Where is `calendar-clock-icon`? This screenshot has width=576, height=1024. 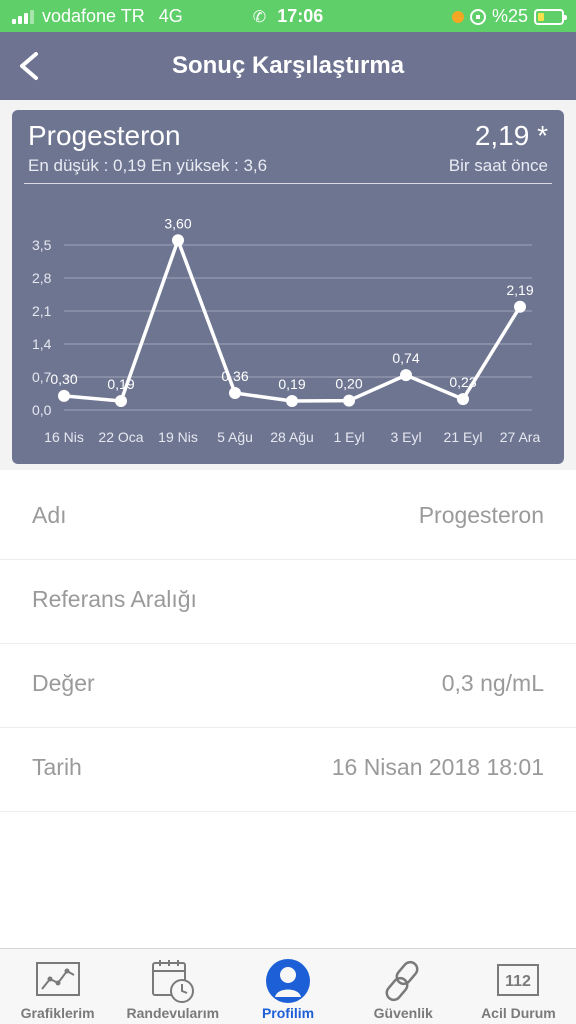 calendar-clock-icon is located at coordinates (172, 981).